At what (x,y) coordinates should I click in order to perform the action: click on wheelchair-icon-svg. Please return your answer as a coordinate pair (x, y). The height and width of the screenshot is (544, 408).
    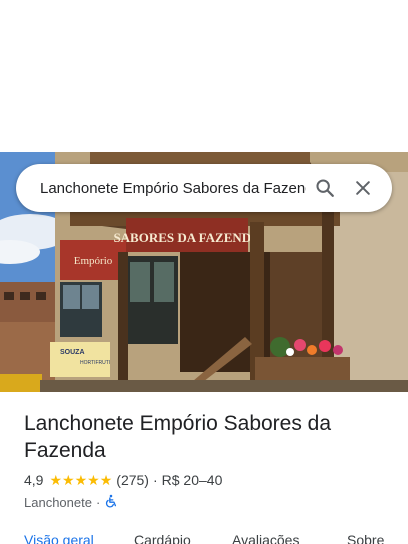
    Looking at the image, I should click on (111, 501).